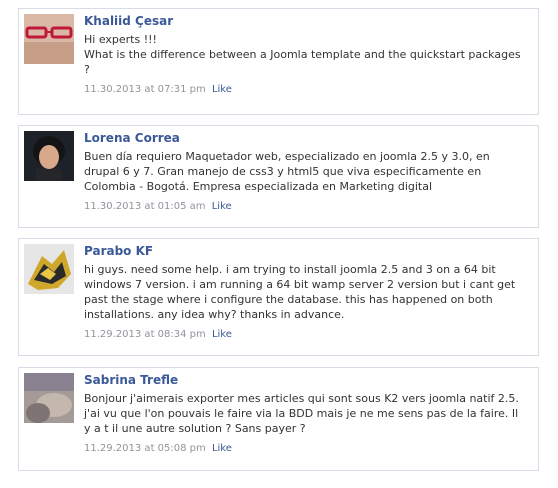 Image resolution: width=558 pixels, height=488 pixels. What do you see at coordinates (307, 380) in the screenshot?
I see `author-name: Sabrina Trefle` at bounding box center [307, 380].